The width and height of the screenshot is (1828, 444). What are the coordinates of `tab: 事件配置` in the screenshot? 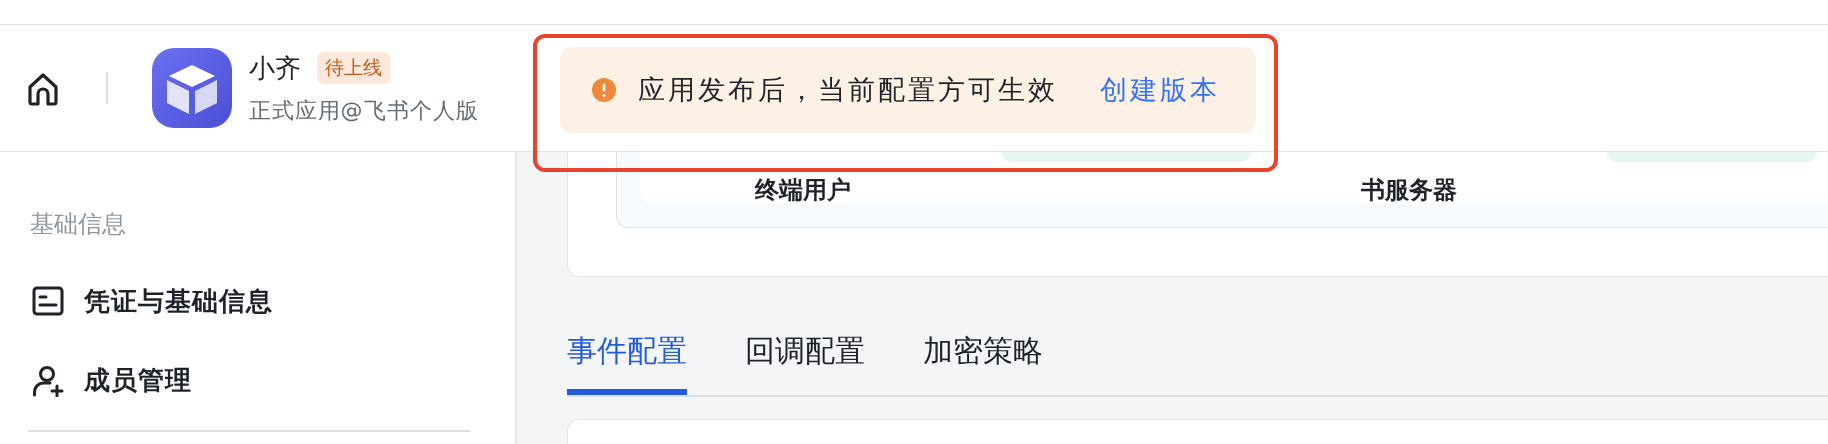 It's located at (627, 361).